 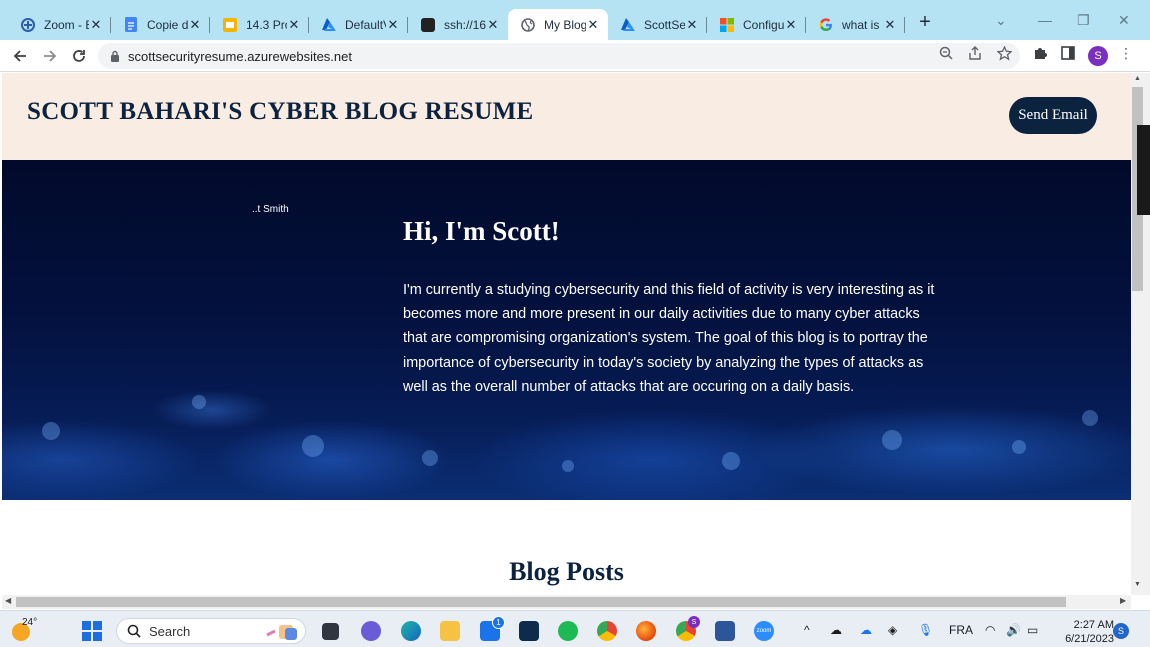 What do you see at coordinates (1121, 631) in the screenshot?
I see `notification-badge: S` at bounding box center [1121, 631].